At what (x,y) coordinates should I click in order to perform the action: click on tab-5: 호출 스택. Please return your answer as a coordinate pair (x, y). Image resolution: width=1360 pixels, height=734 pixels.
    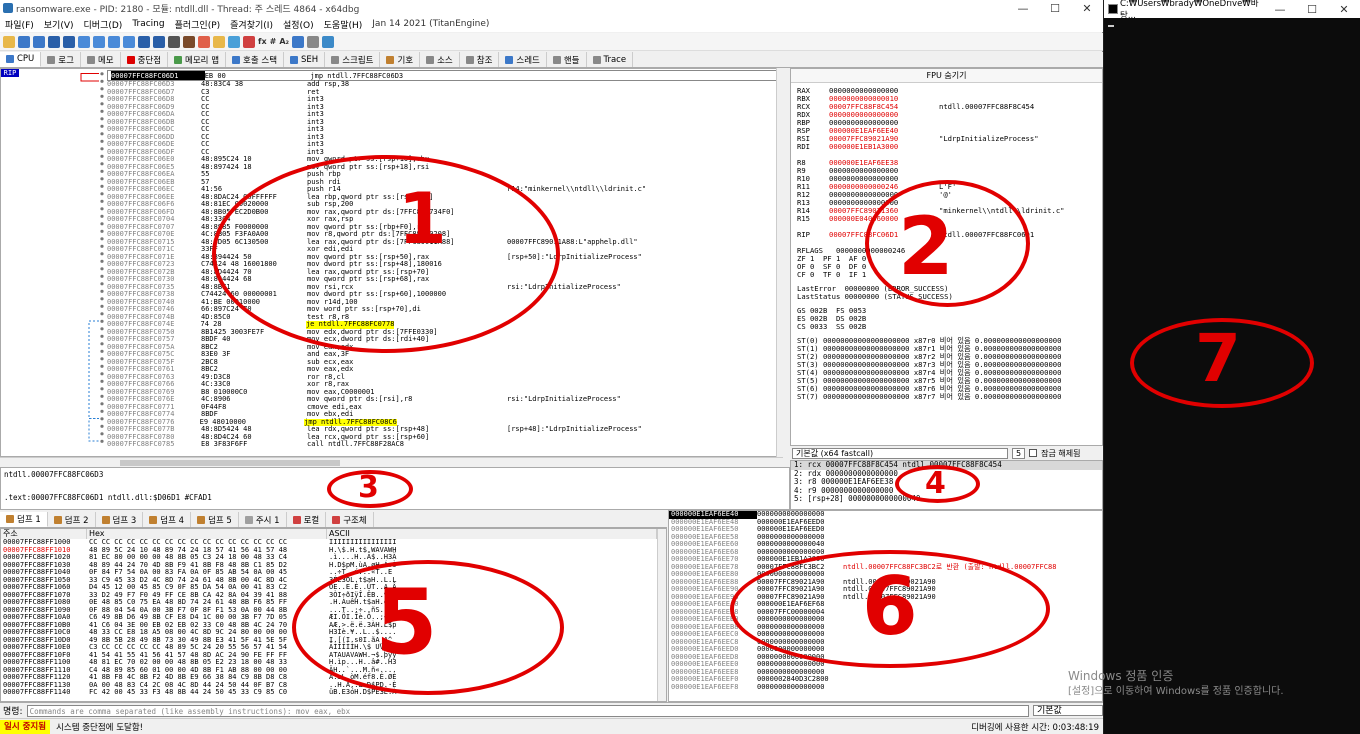
    Looking at the image, I should click on (255, 59).